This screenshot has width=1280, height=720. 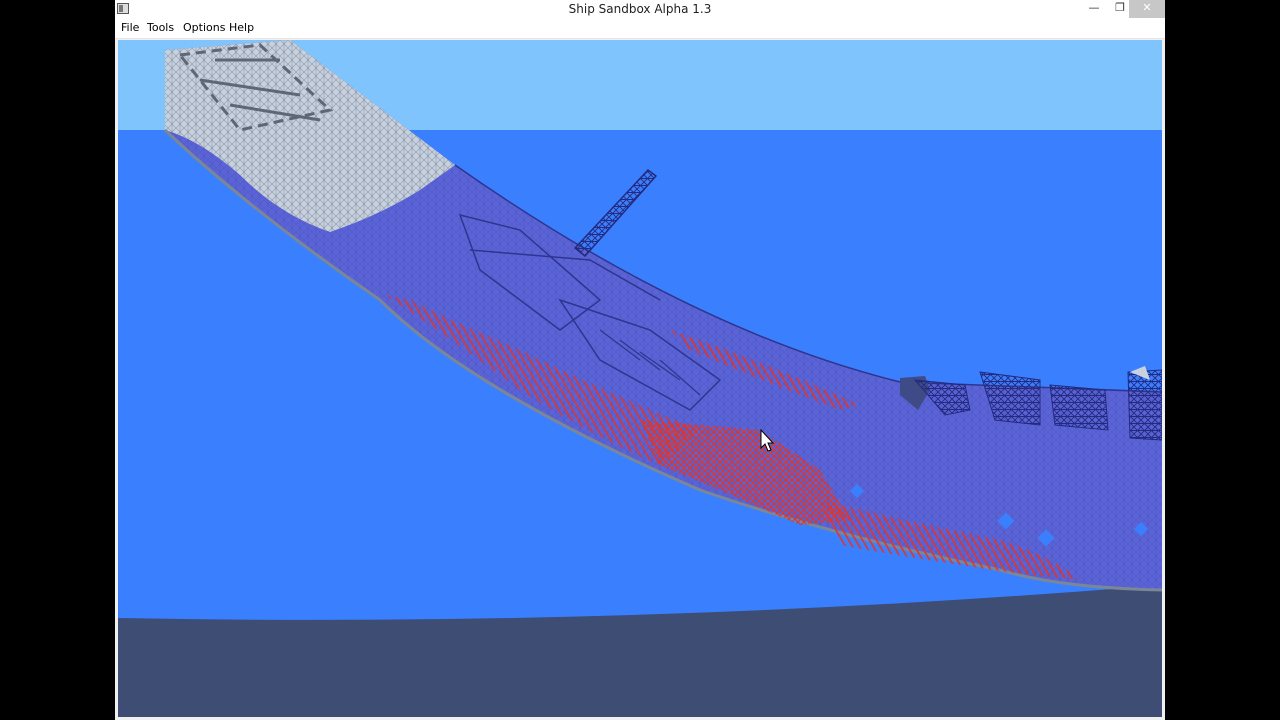 What do you see at coordinates (1147, 9) in the screenshot?
I see `close-button: ✕` at bounding box center [1147, 9].